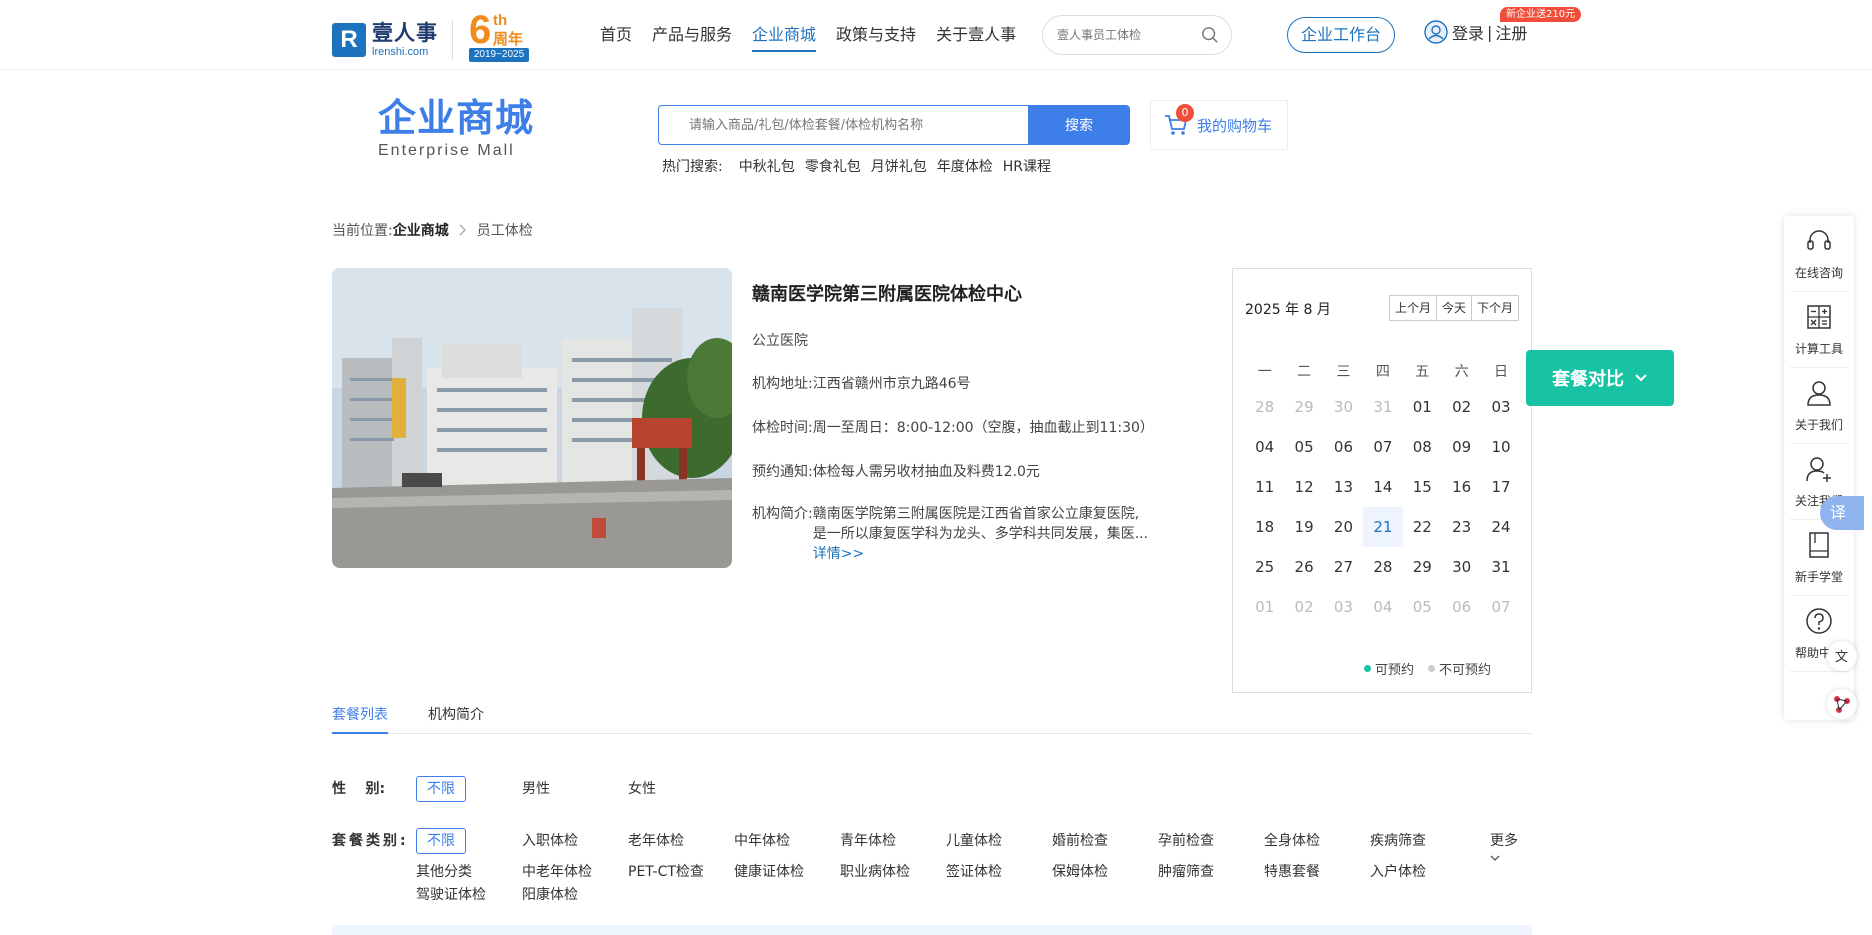  I want to click on category-option: 不限, so click(441, 841).